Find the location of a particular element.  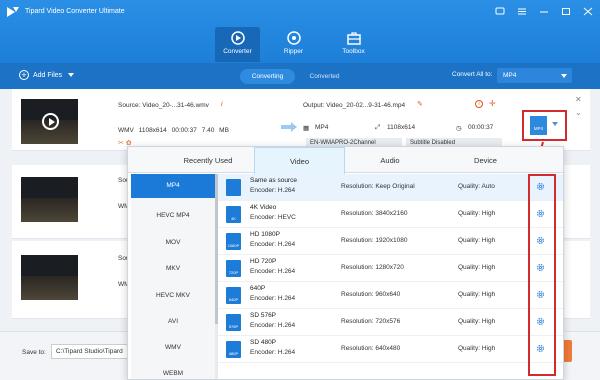

tab-converter-label: Converter is located at coordinates (237, 51).